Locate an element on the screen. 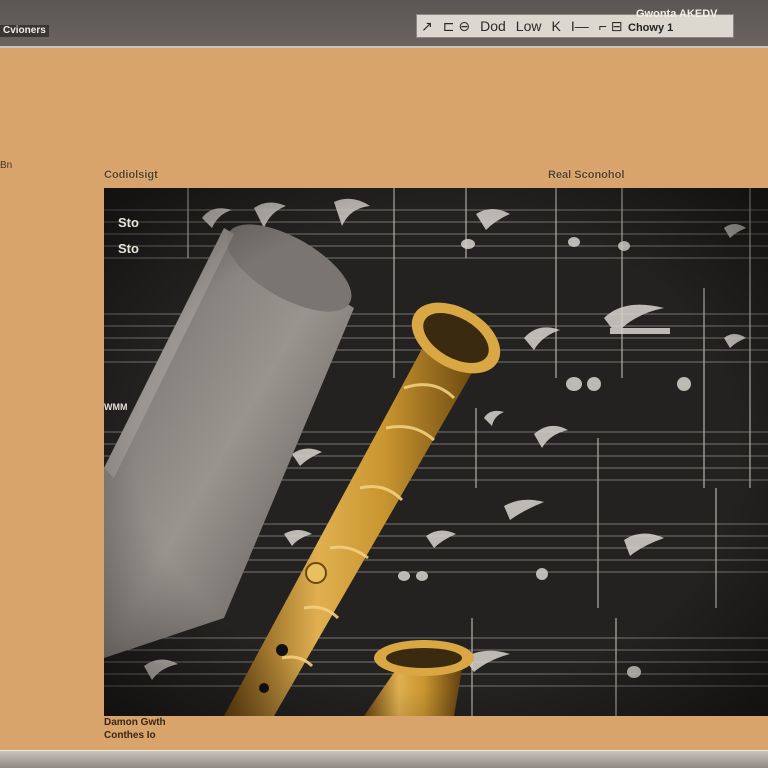 Image resolution: width=768 pixels, height=768 pixels. caption-area: Damon Gwth Conthes Io is located at coordinates (135, 729).